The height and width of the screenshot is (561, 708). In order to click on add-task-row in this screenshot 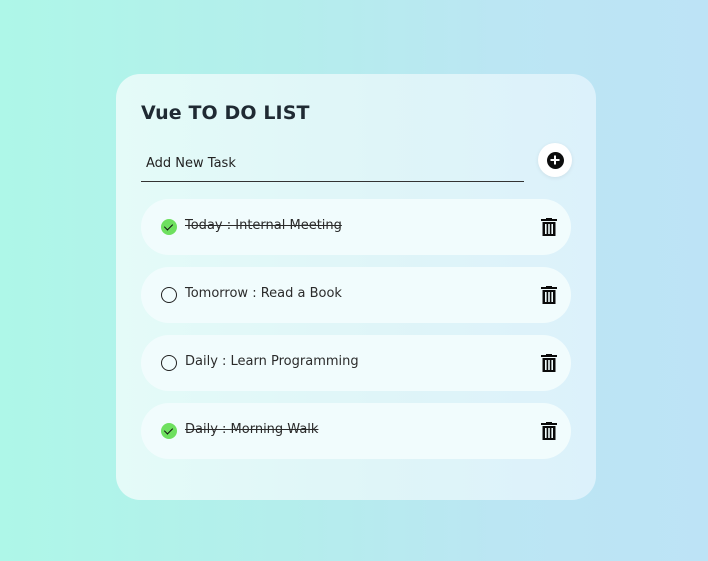, I will do `click(356, 164)`.